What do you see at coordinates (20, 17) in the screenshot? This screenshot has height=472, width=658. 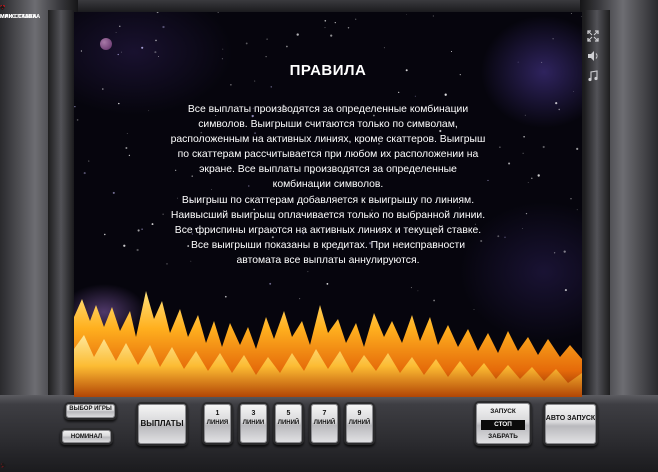 I see `max-bet-label: МАКС СТАВКА` at bounding box center [20, 17].